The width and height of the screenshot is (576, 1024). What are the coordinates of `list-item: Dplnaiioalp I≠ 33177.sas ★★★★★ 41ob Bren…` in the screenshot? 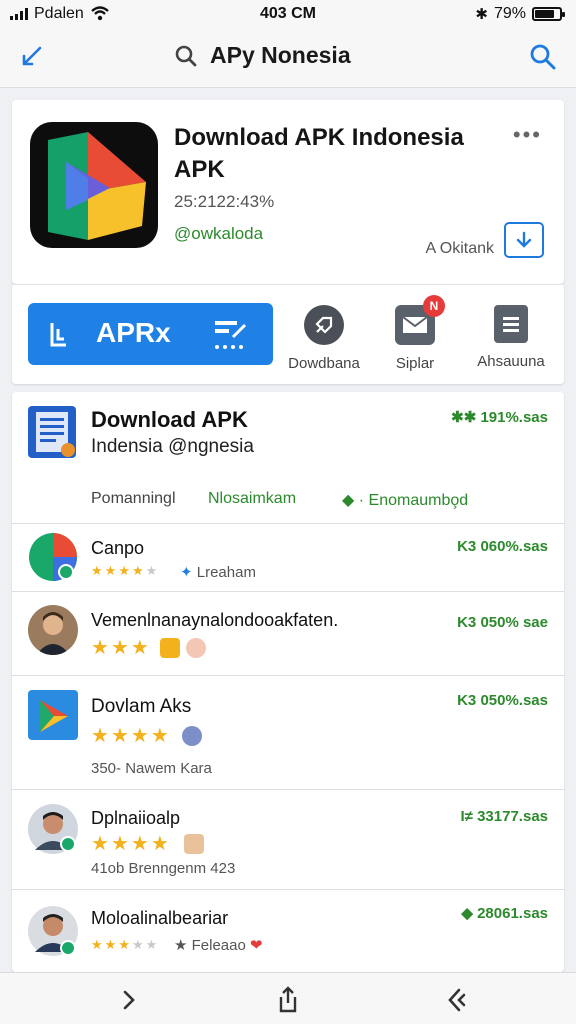 It's located at (288, 840).